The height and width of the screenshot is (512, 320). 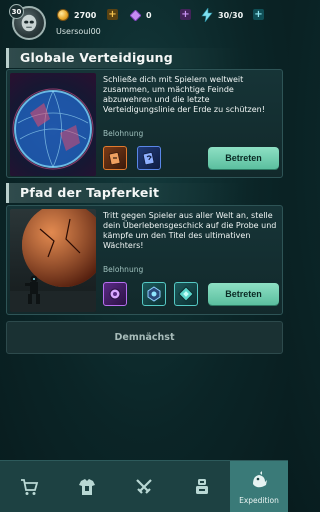 I want to click on armor-icon, so click(x=87, y=487).